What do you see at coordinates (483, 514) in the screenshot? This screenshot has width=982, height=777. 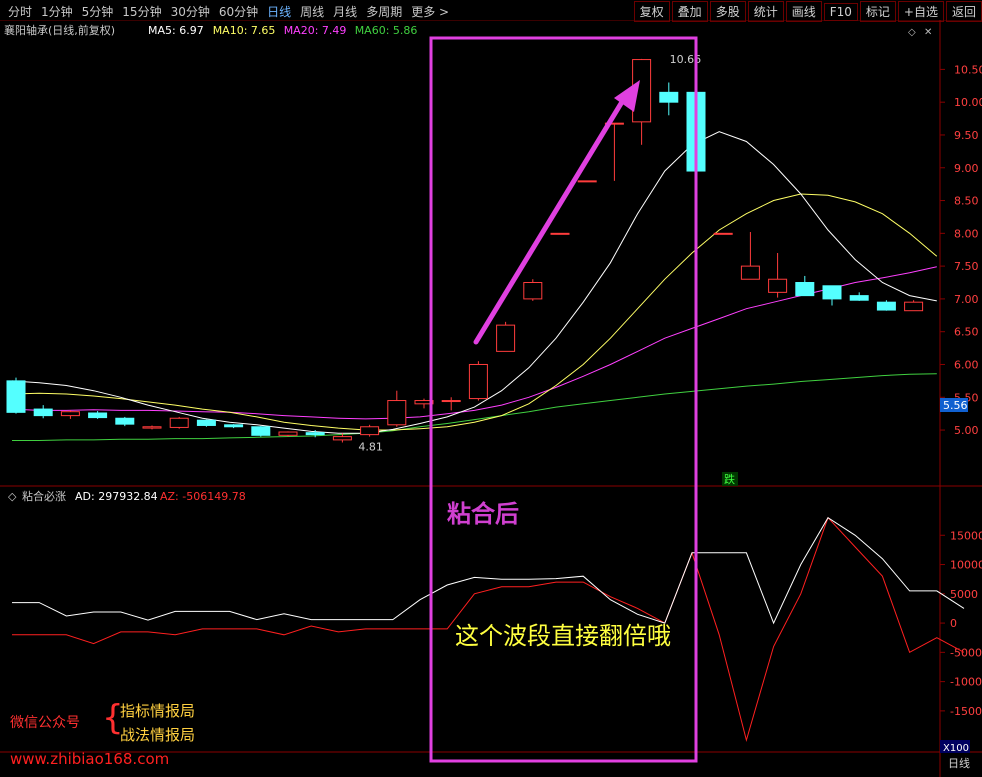 I see `box-title: 粘合后` at bounding box center [483, 514].